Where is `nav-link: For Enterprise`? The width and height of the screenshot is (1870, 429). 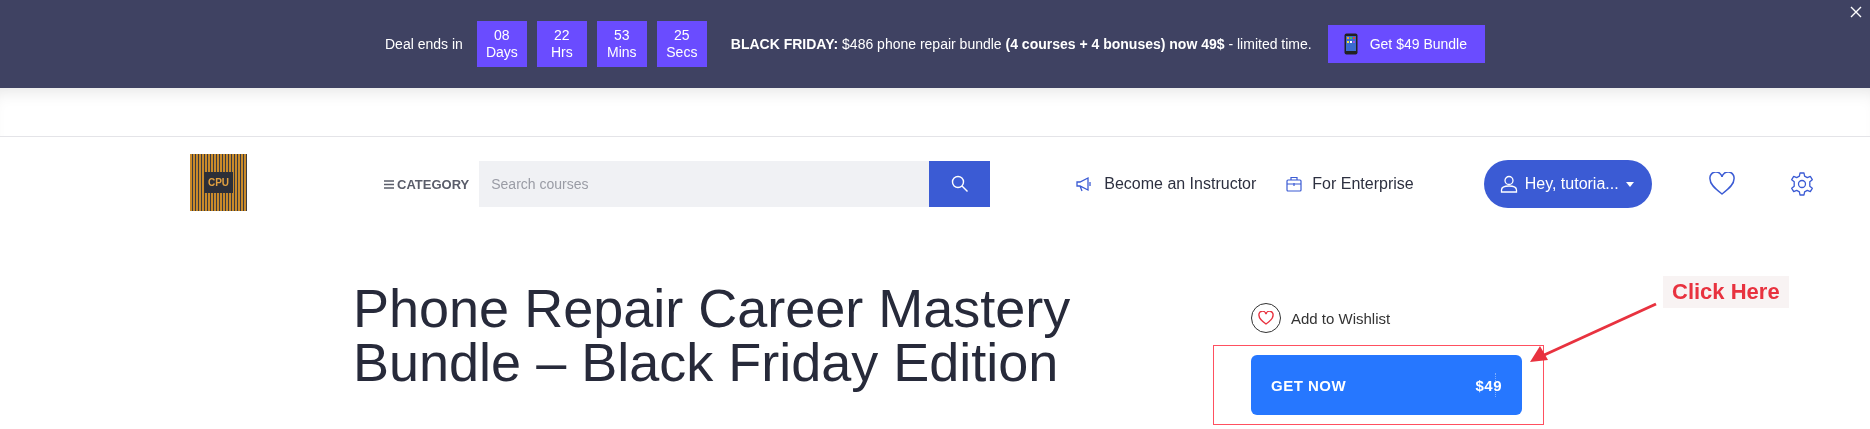
nav-link: For Enterprise is located at coordinates (1350, 184).